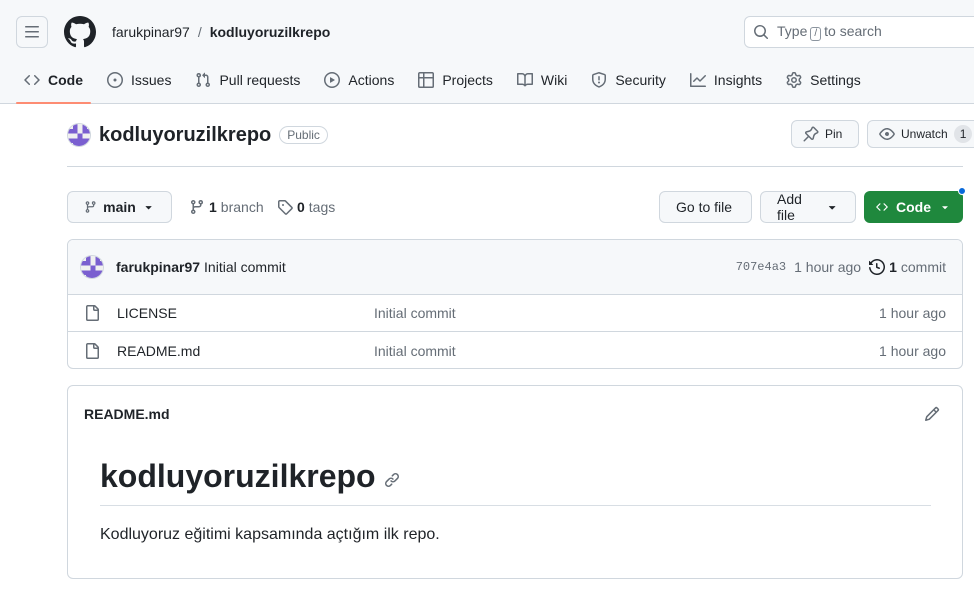 This screenshot has height=596, width=974. Describe the element at coordinates (893, 267) in the screenshot. I see `commit-count: 1` at that location.